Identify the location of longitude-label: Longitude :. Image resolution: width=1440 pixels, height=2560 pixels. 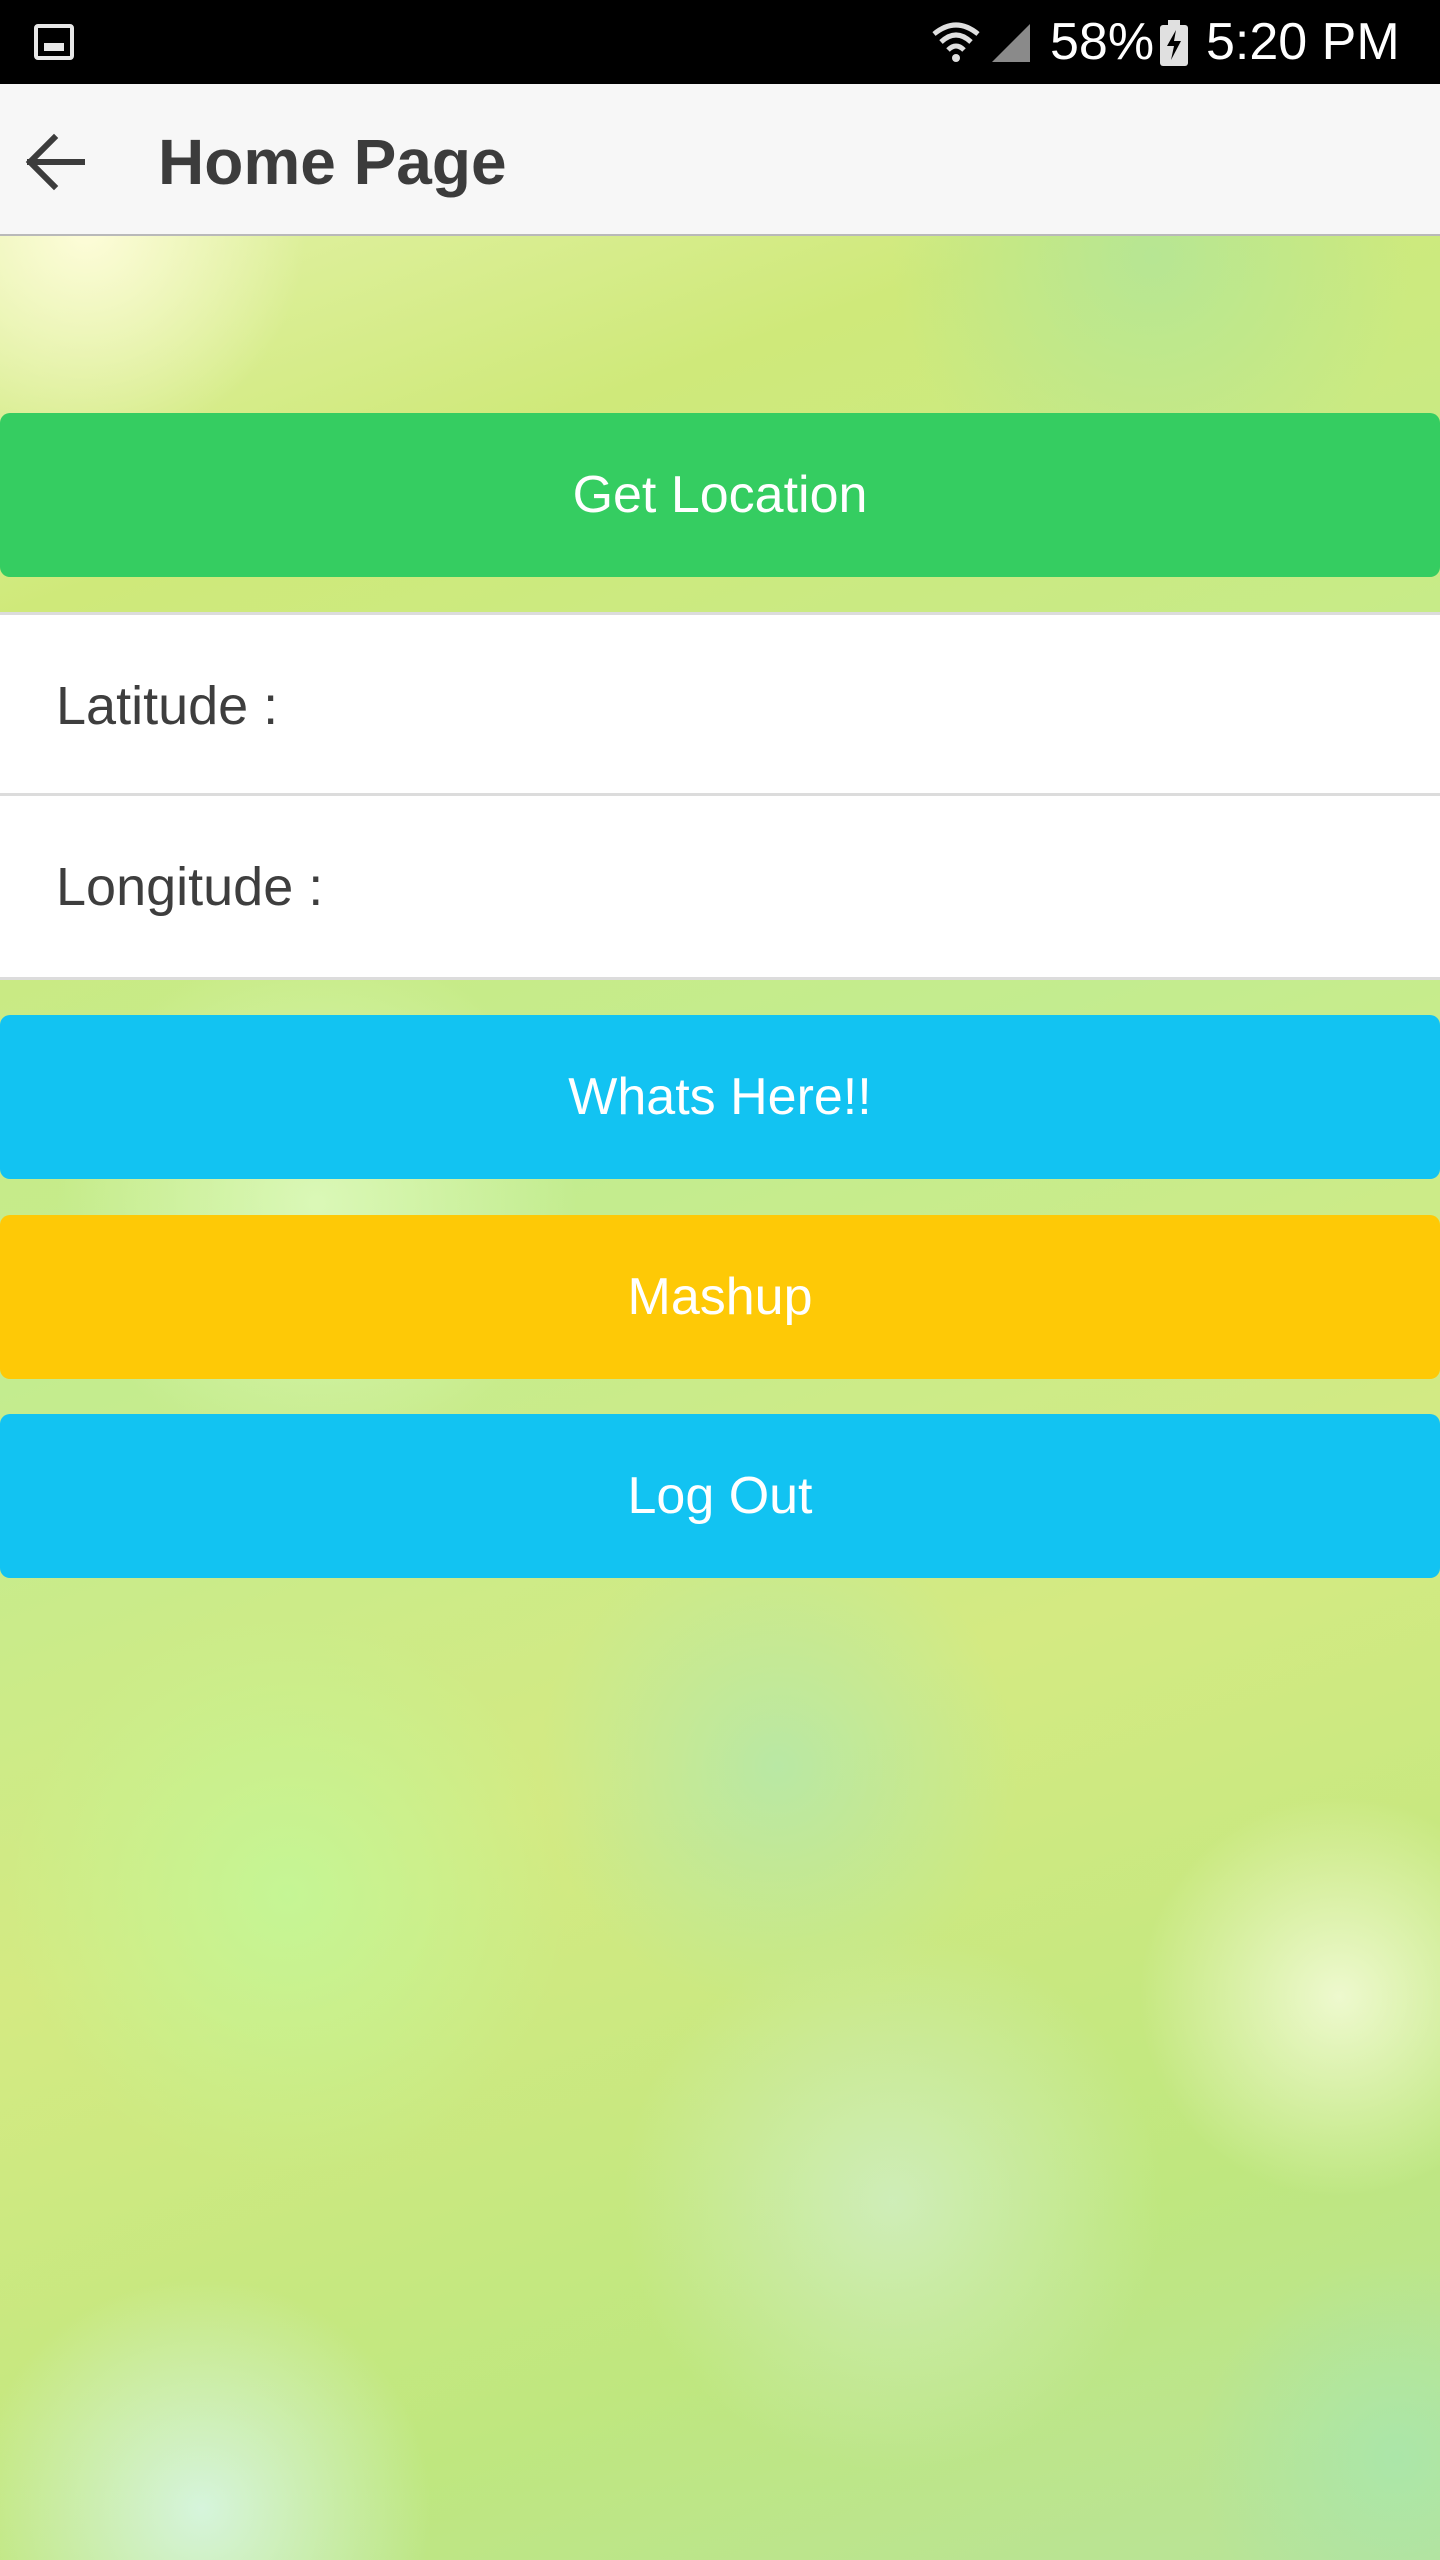
(190, 887).